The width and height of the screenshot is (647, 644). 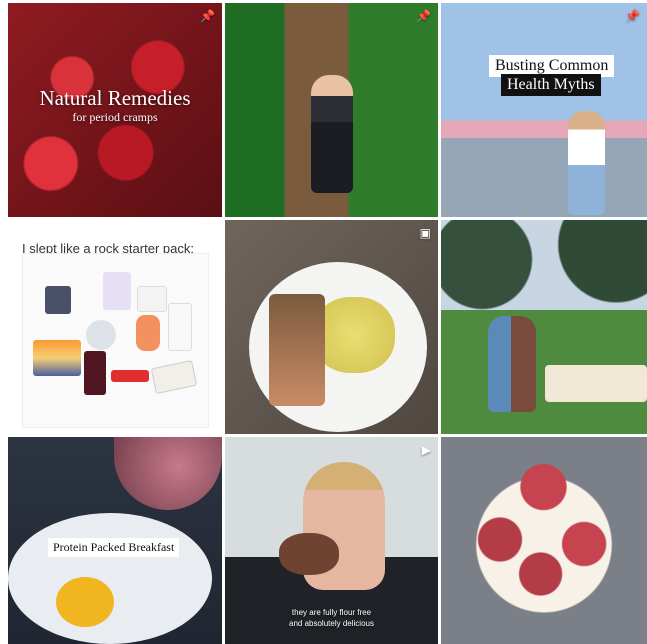 What do you see at coordinates (354, 335) in the screenshot?
I see `egg-scramble` at bounding box center [354, 335].